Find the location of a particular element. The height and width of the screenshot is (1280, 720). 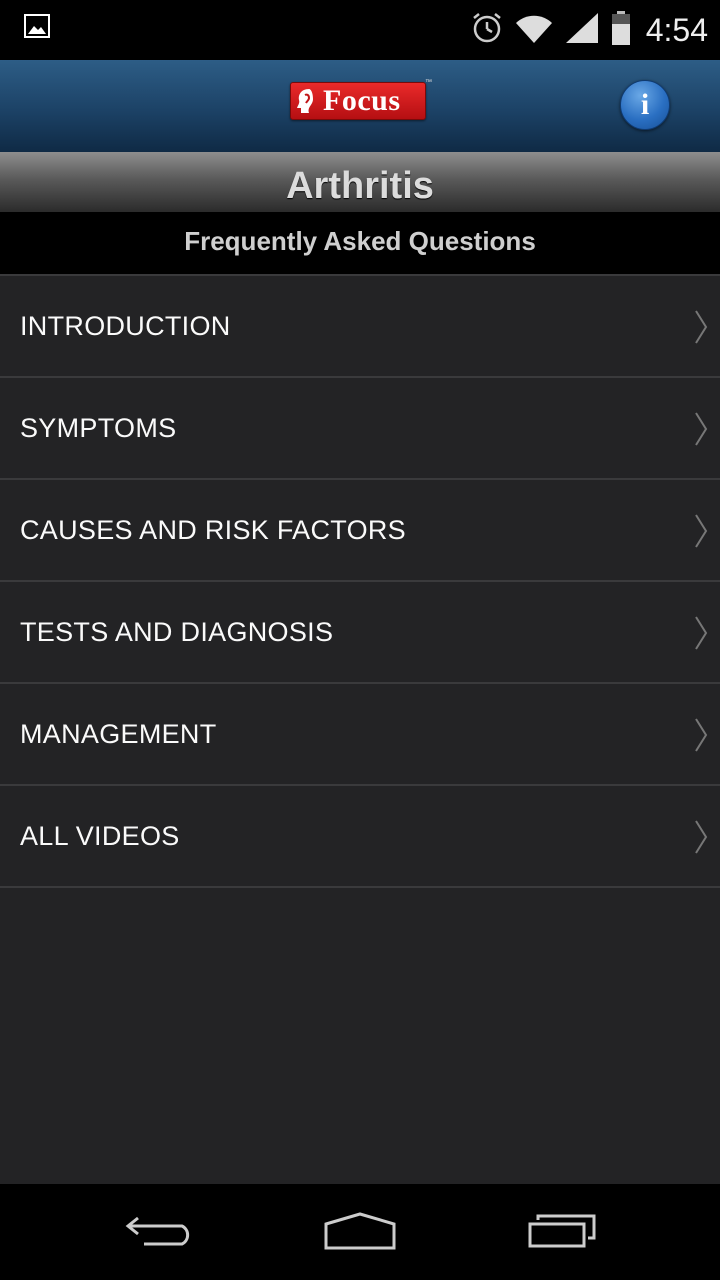

info-button: i is located at coordinates (645, 105).